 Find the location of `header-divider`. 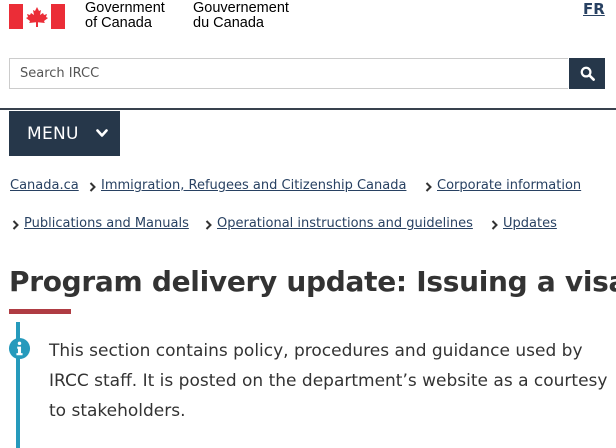

header-divider is located at coordinates (308, 109).